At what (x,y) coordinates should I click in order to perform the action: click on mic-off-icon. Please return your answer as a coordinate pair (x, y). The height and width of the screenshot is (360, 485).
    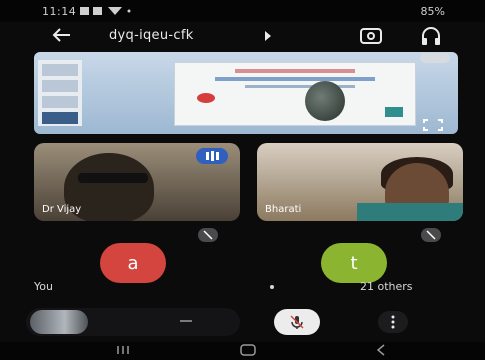
    Looking at the image, I should click on (297, 322).